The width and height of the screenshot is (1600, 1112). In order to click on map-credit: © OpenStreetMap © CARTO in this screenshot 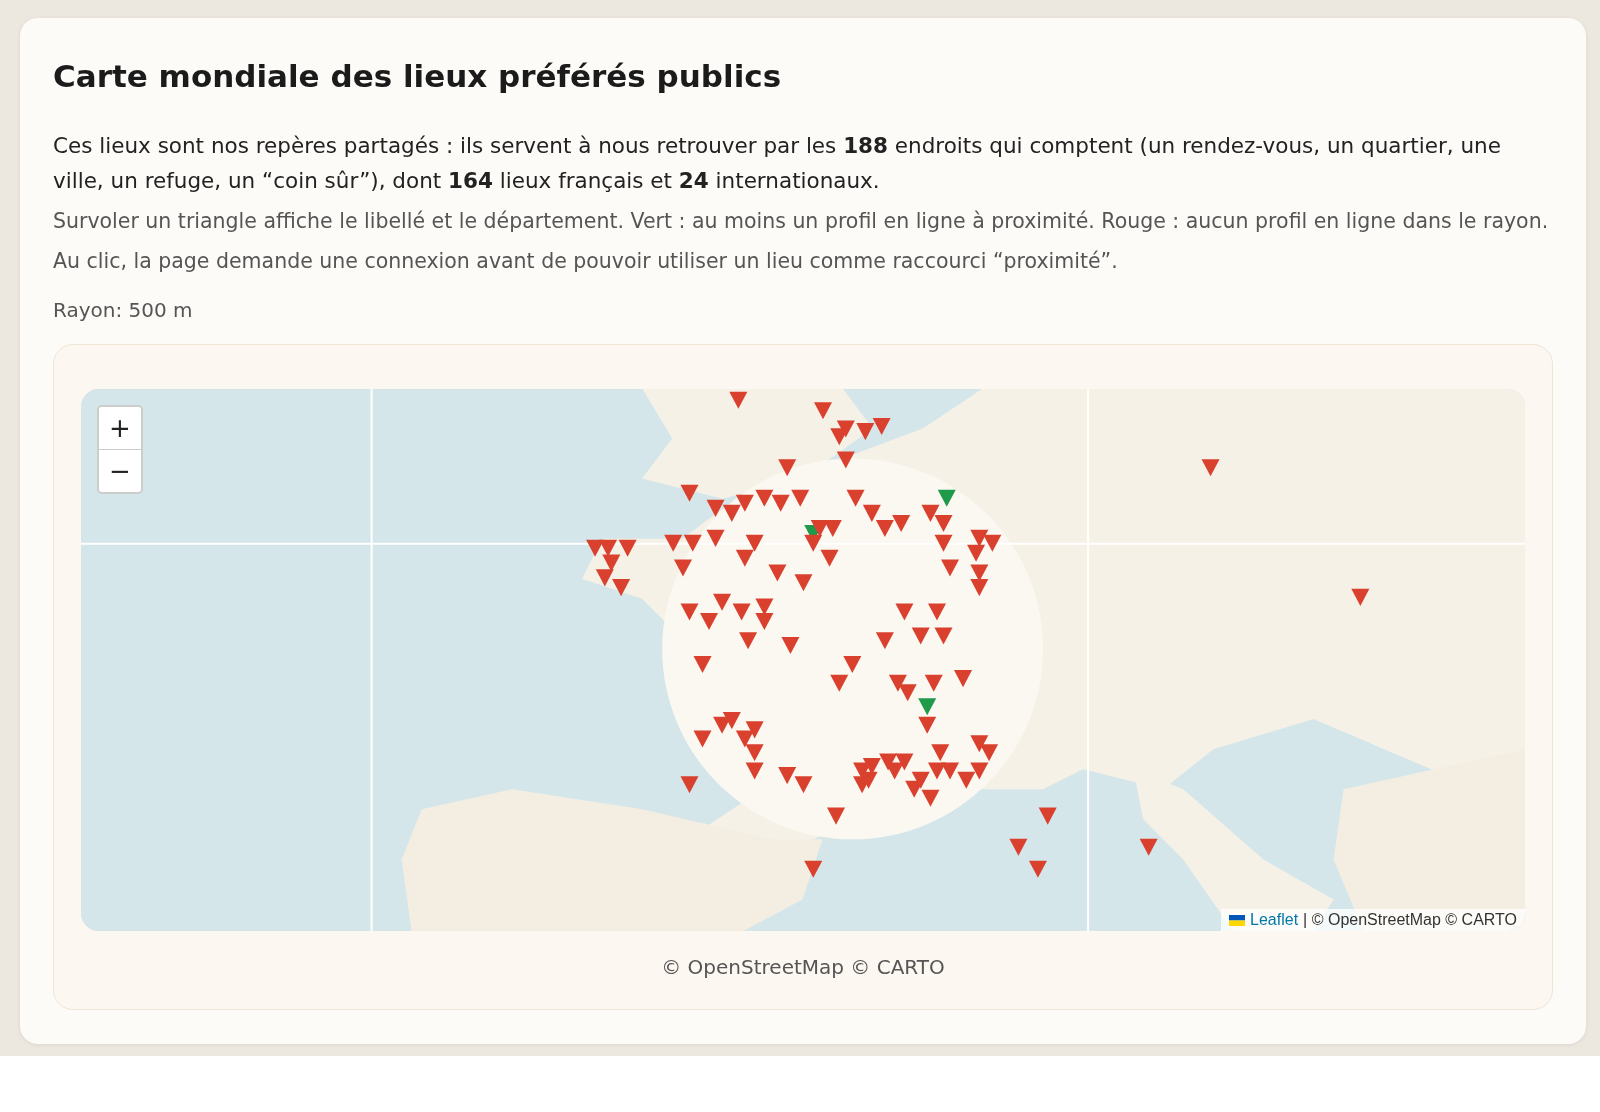, I will do `click(803, 967)`.